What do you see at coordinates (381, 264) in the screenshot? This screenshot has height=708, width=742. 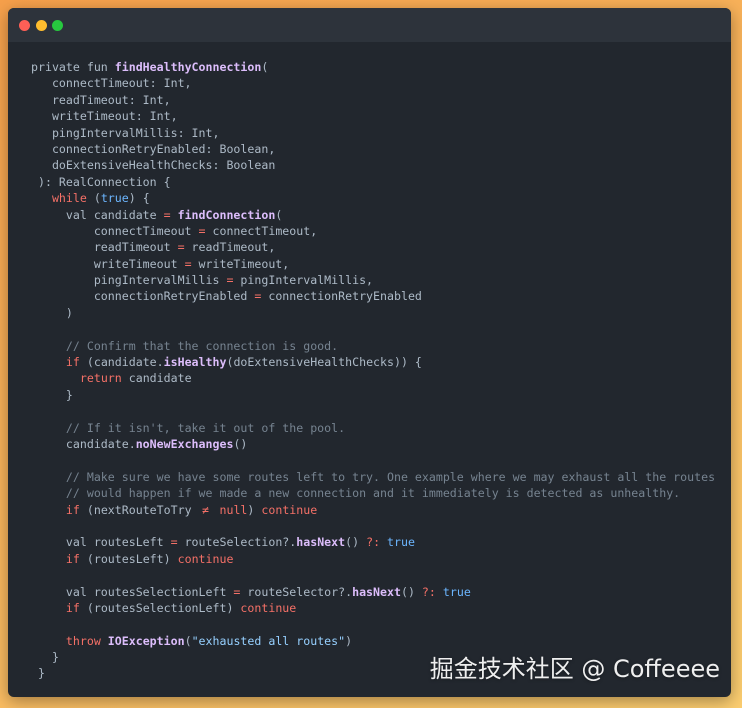 I see `code-line: writeTimeout = writeTimeout,` at bounding box center [381, 264].